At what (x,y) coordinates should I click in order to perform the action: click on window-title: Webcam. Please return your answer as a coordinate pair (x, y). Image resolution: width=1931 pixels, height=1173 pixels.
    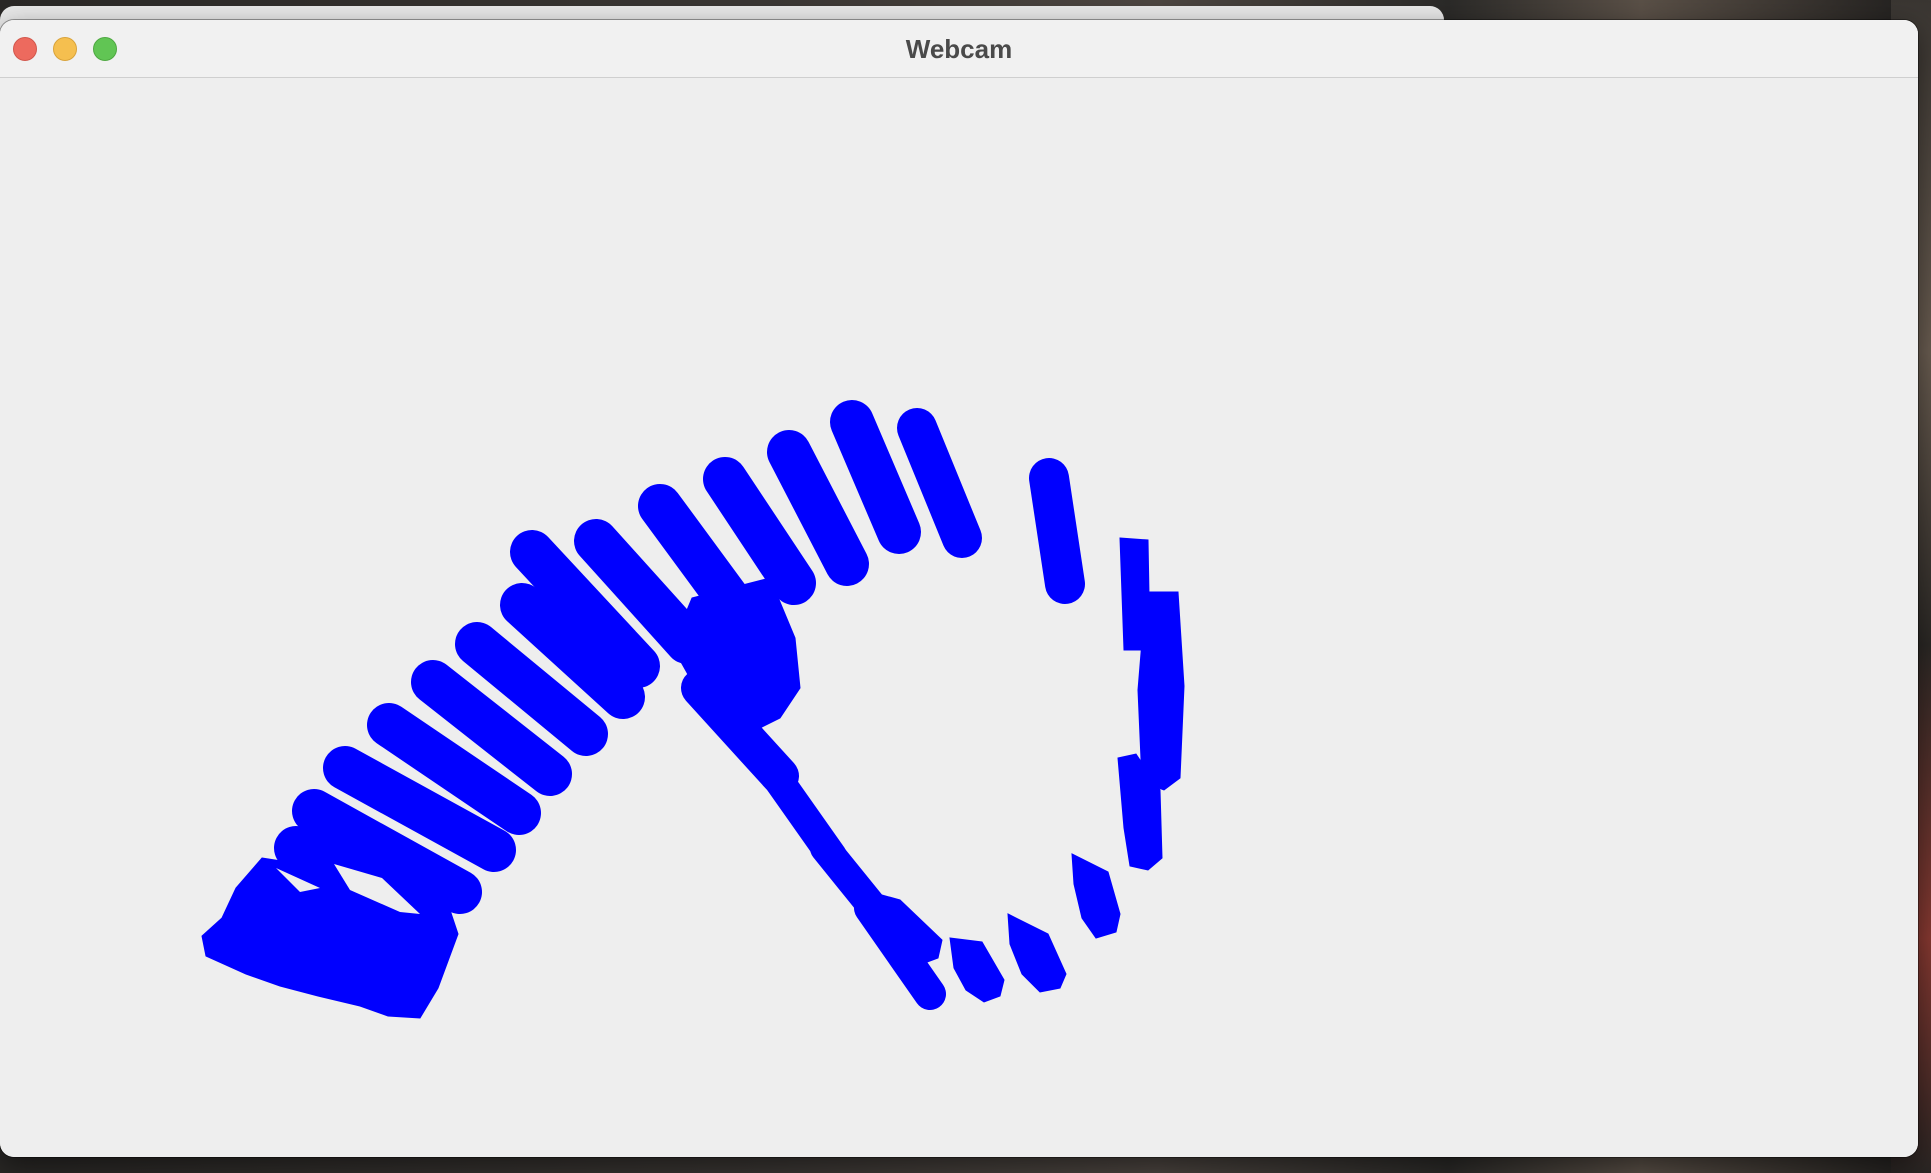
    Looking at the image, I should click on (959, 49).